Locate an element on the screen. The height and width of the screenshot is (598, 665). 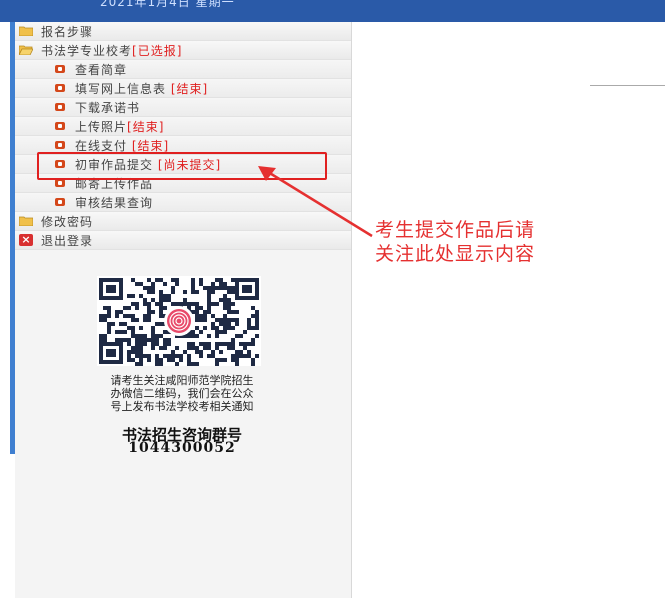
notice-line: 号上发布书法学校考相关通知 is located at coordinates (182, 406).